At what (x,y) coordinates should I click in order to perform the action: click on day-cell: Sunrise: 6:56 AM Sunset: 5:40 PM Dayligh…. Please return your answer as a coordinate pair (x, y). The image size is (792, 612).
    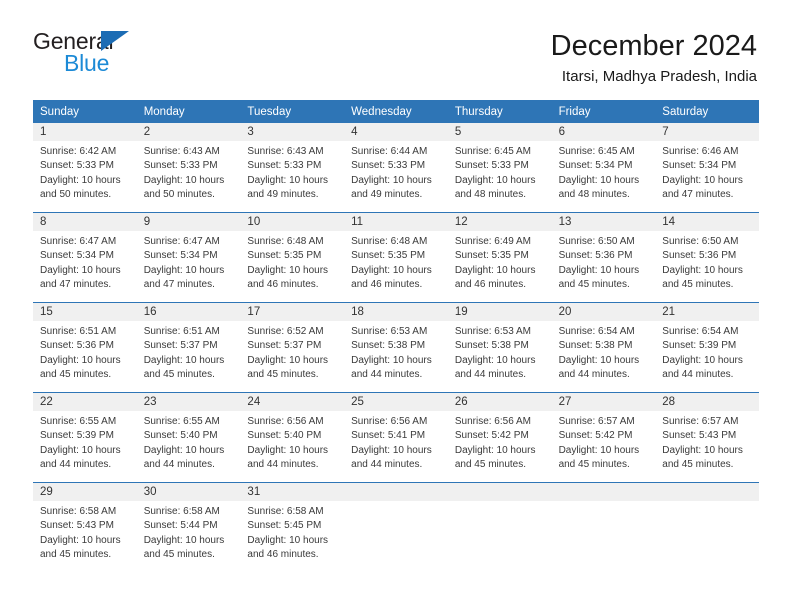
    Looking at the image, I should click on (292, 446).